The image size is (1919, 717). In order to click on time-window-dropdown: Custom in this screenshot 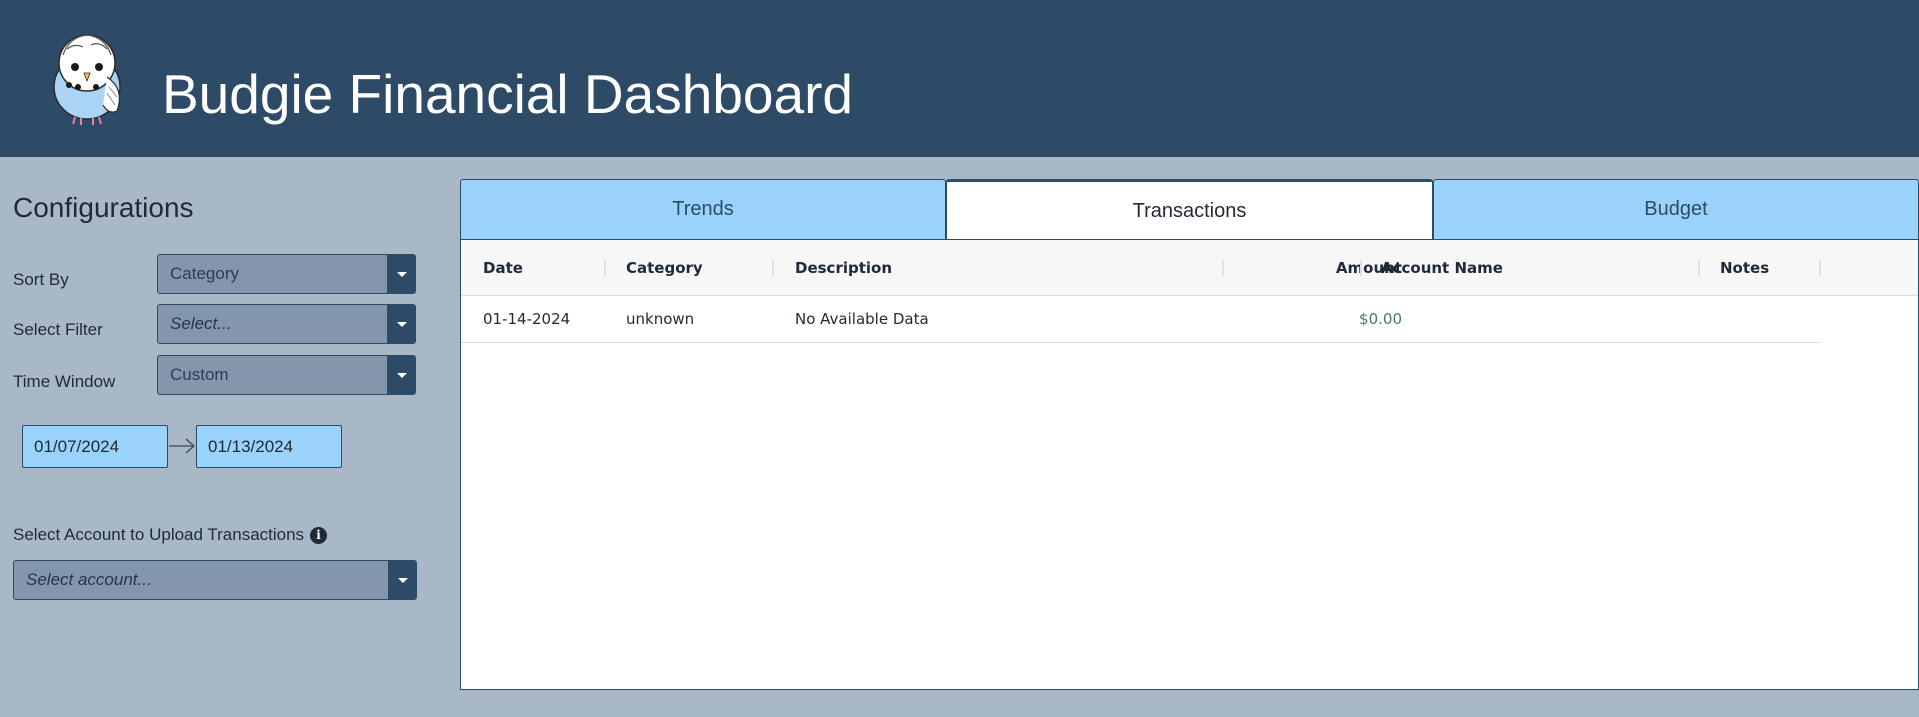, I will do `click(286, 375)`.